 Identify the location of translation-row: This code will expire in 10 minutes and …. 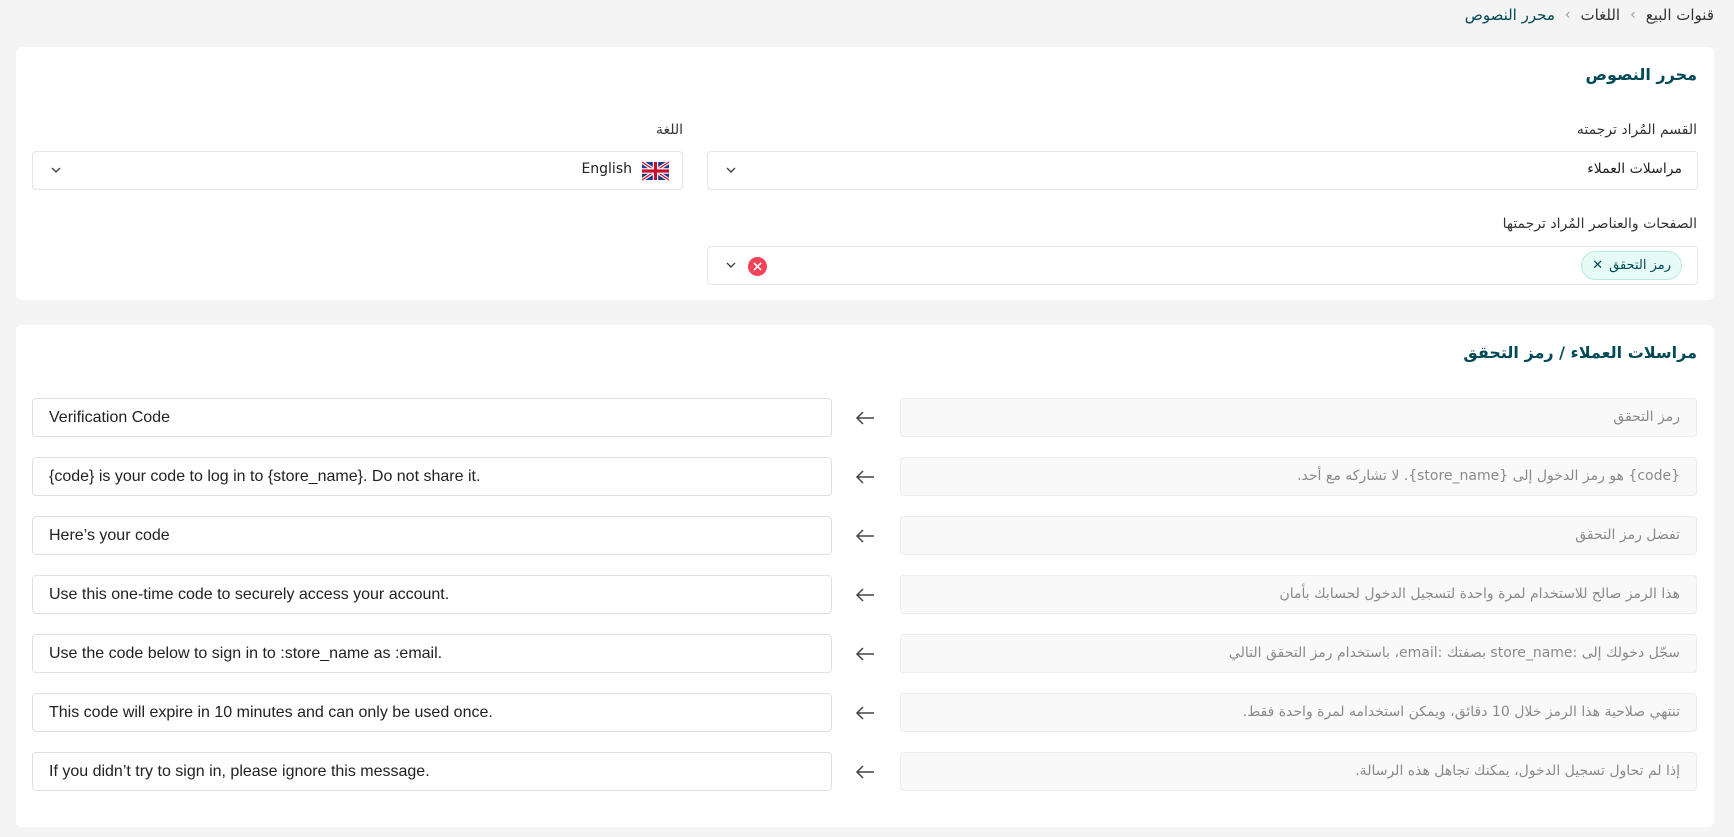
(865, 713).